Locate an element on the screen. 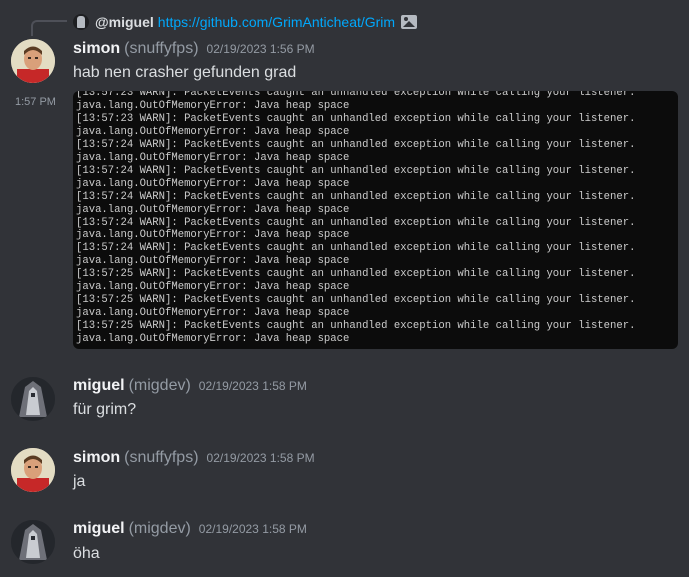 The image size is (689, 577). message-text: öha is located at coordinates (86, 553).